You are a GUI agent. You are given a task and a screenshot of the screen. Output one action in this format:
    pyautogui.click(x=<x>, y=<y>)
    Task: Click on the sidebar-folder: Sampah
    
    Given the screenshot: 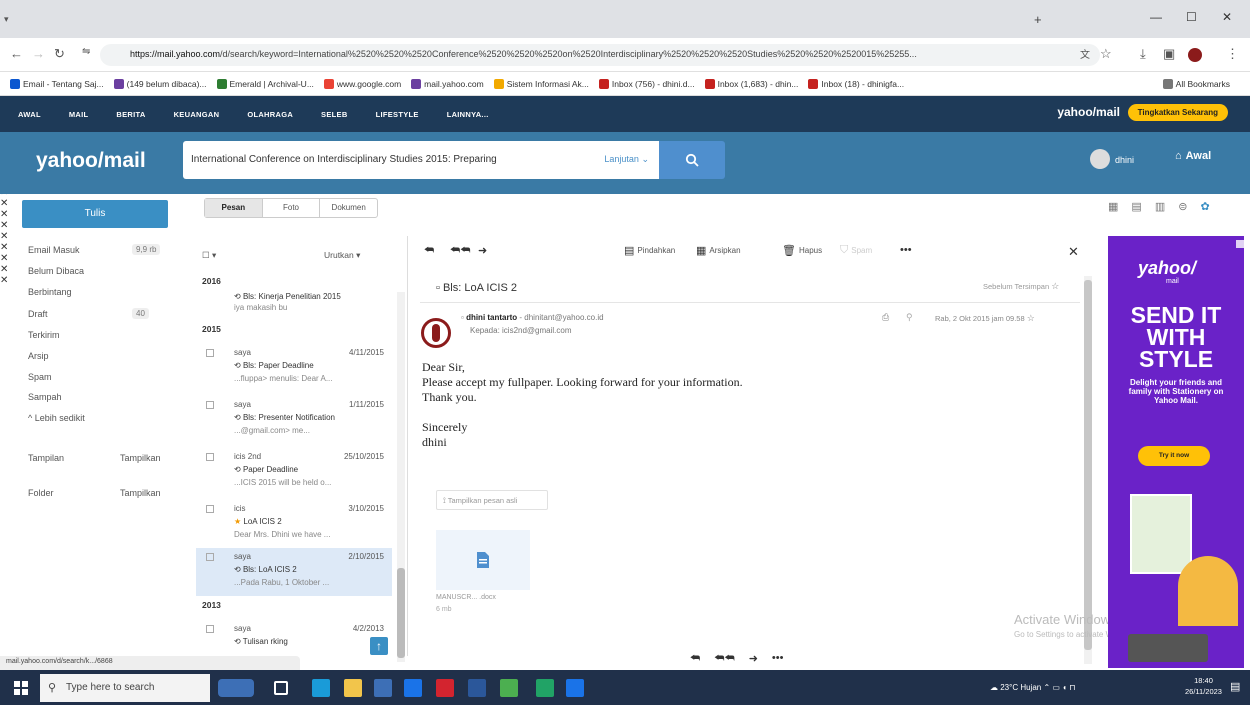 What is the action you would take?
    pyautogui.click(x=45, y=397)
    